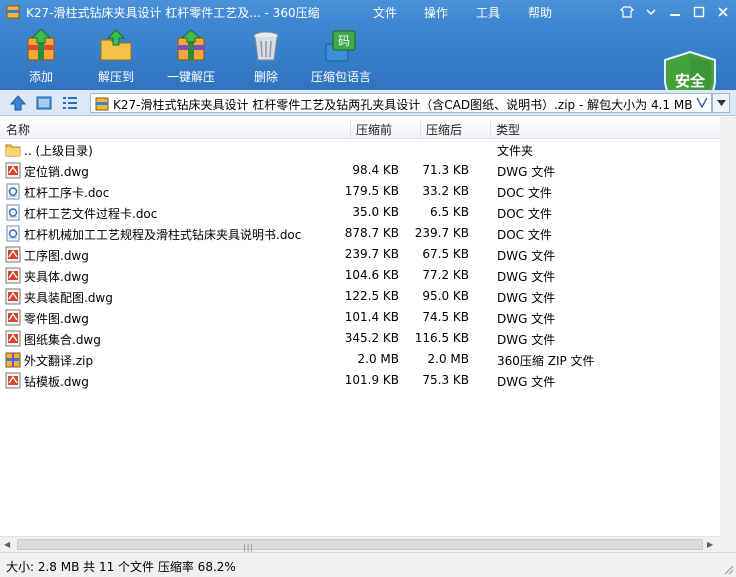 The width and height of the screenshot is (736, 577). What do you see at coordinates (436, 12) in the screenshot?
I see `menu-operations: 操作` at bounding box center [436, 12].